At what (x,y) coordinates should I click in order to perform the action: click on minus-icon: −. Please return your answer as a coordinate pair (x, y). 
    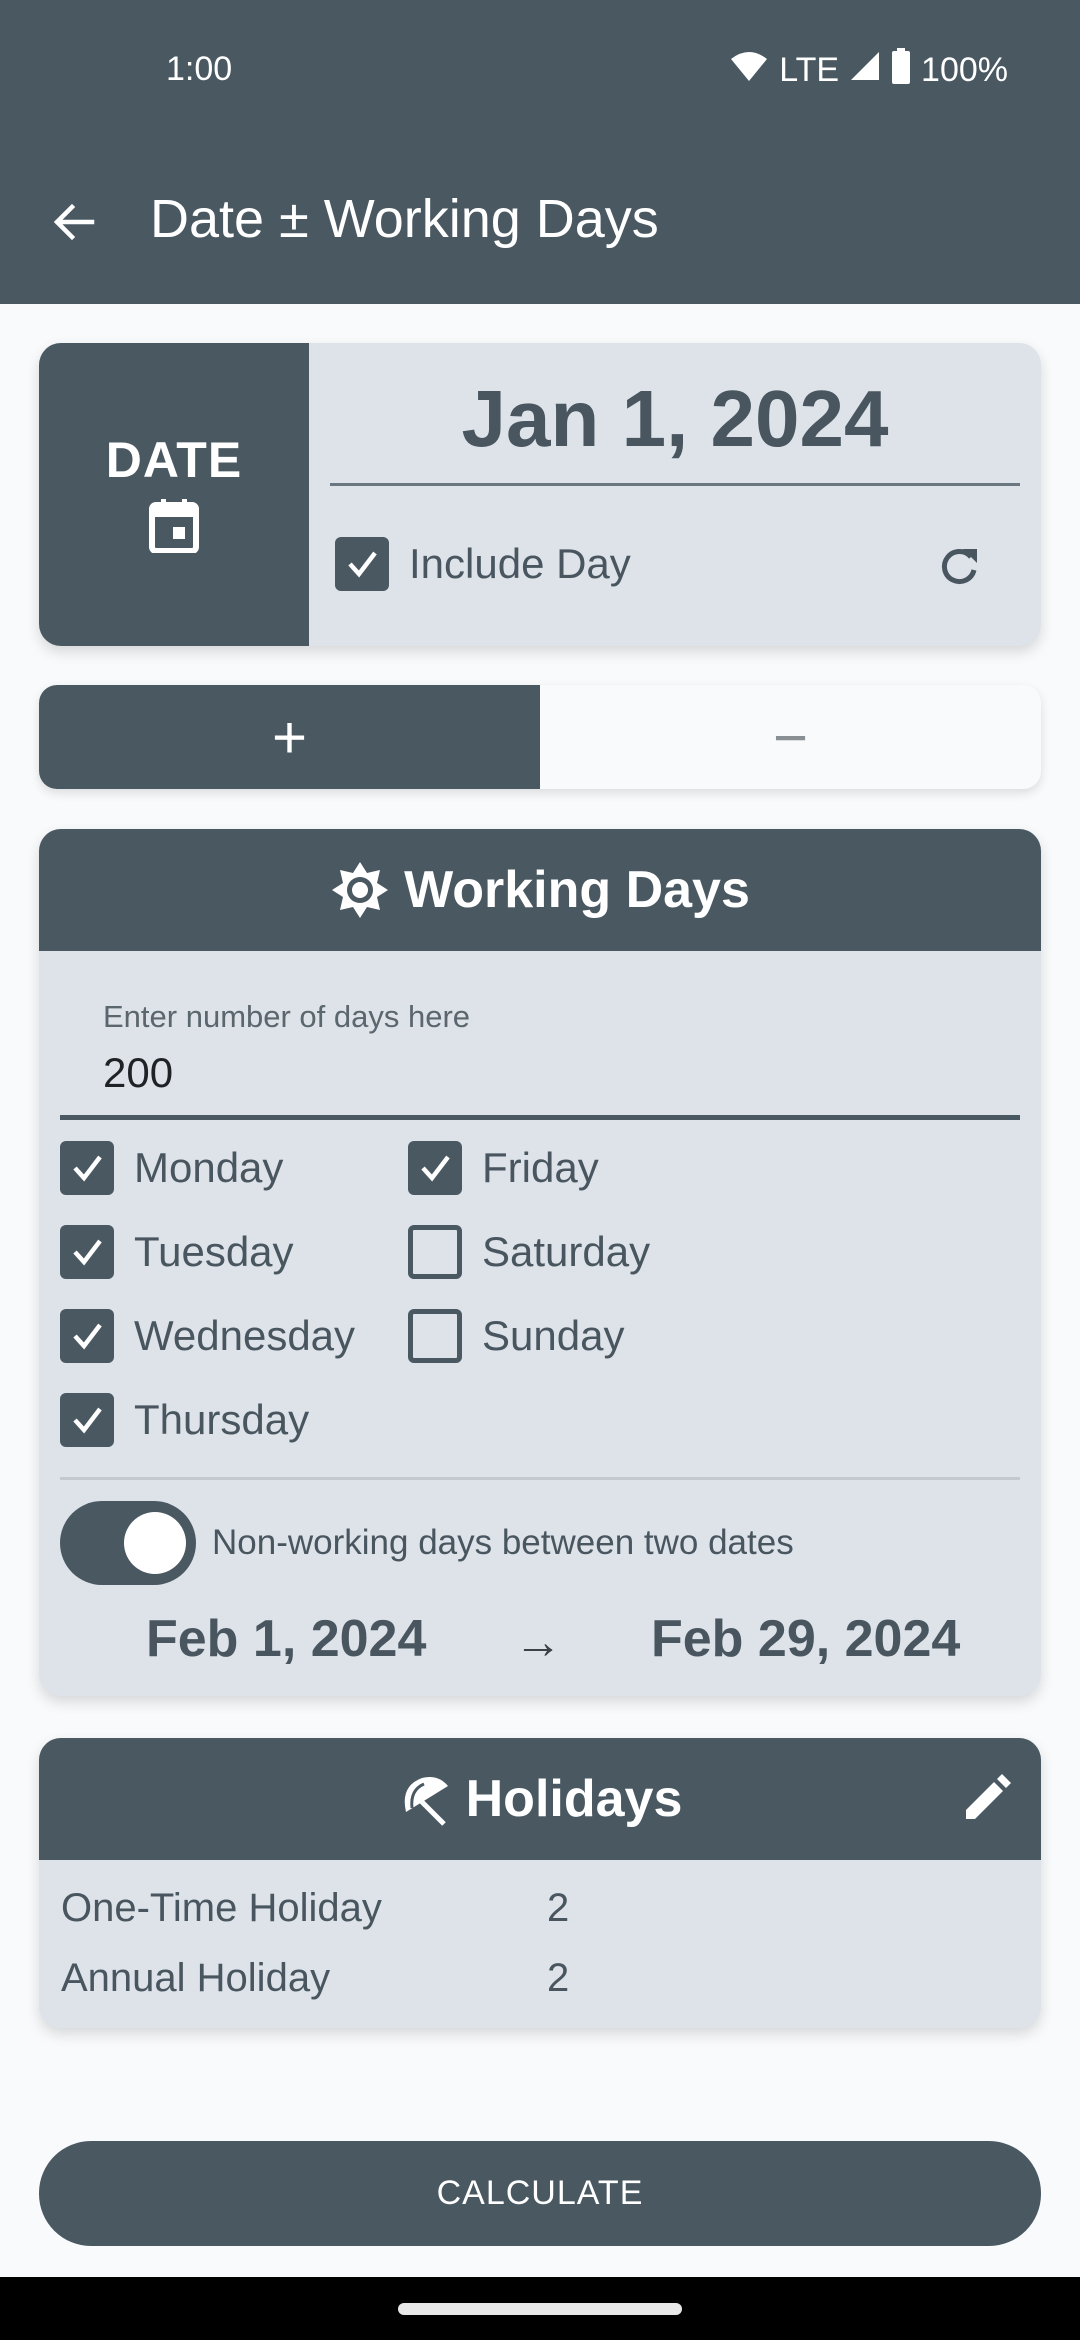
    Looking at the image, I should click on (790, 737).